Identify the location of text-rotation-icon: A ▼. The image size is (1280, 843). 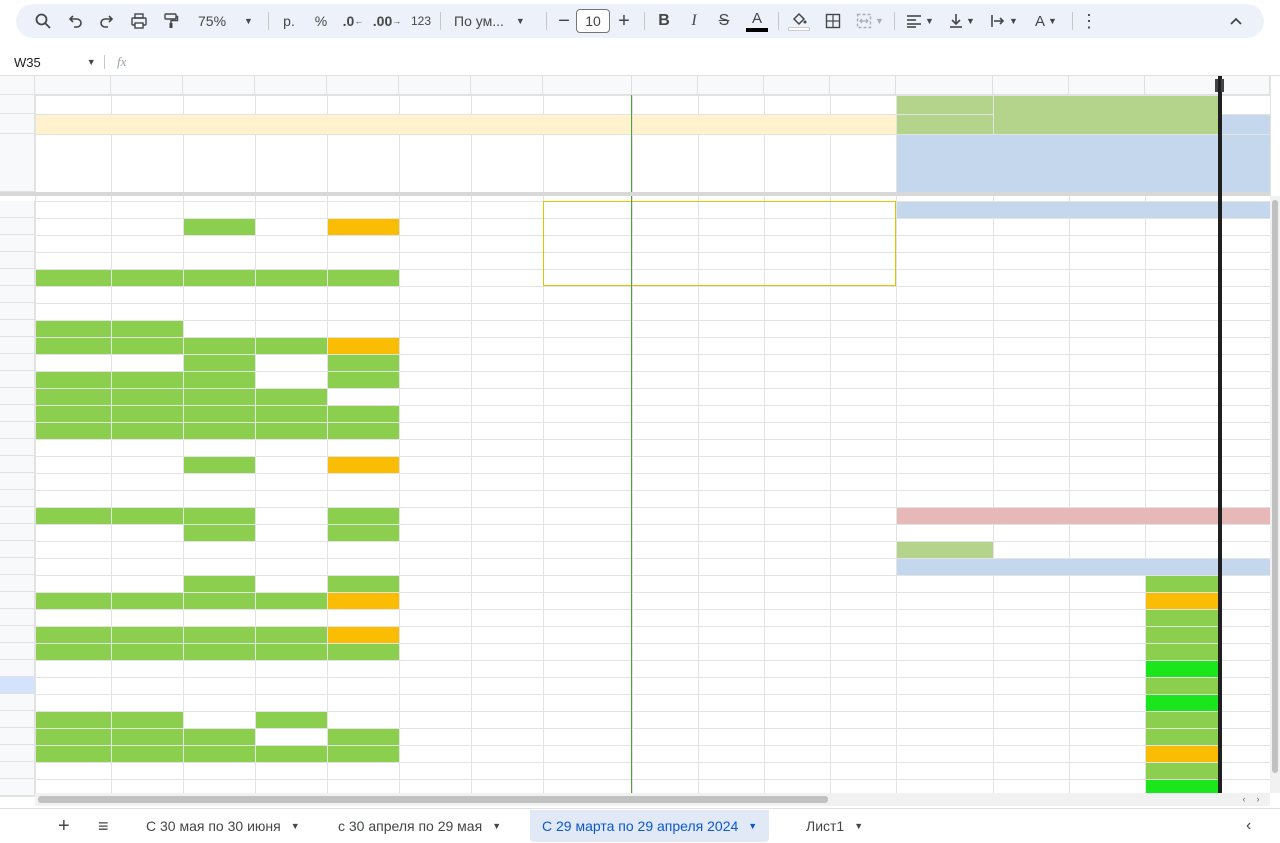
(1046, 21).